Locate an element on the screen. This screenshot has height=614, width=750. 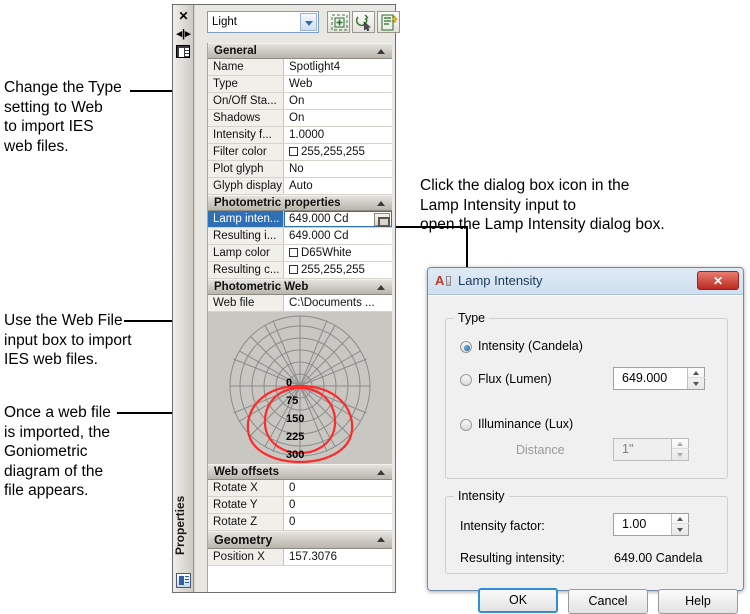
property-value: 157.3076 is located at coordinates (338, 557).